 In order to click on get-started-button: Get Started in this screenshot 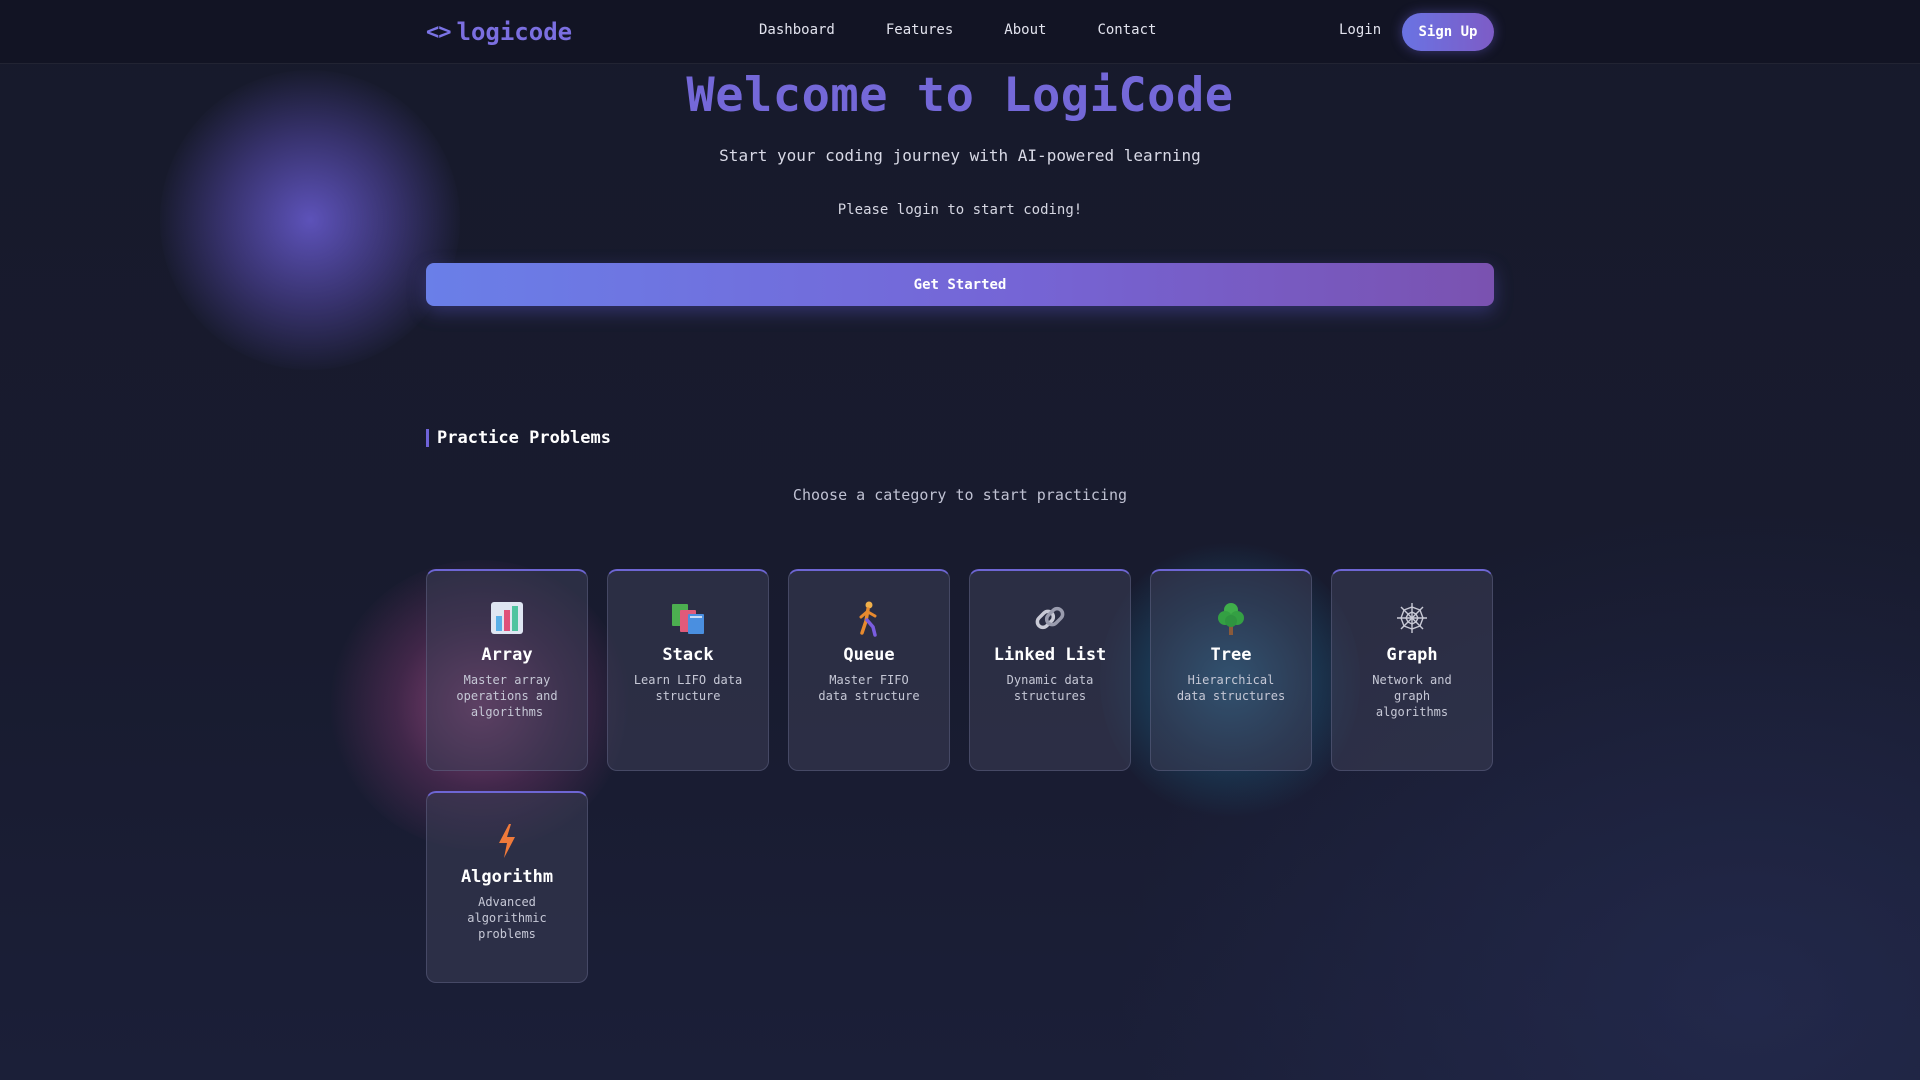, I will do `click(960, 284)`.